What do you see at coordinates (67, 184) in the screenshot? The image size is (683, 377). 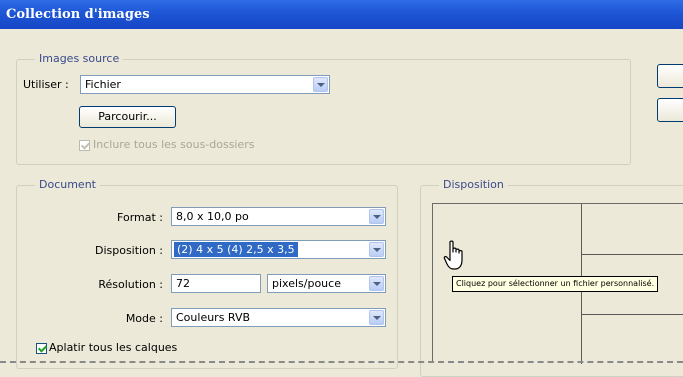 I see `document-legend: Document` at bounding box center [67, 184].